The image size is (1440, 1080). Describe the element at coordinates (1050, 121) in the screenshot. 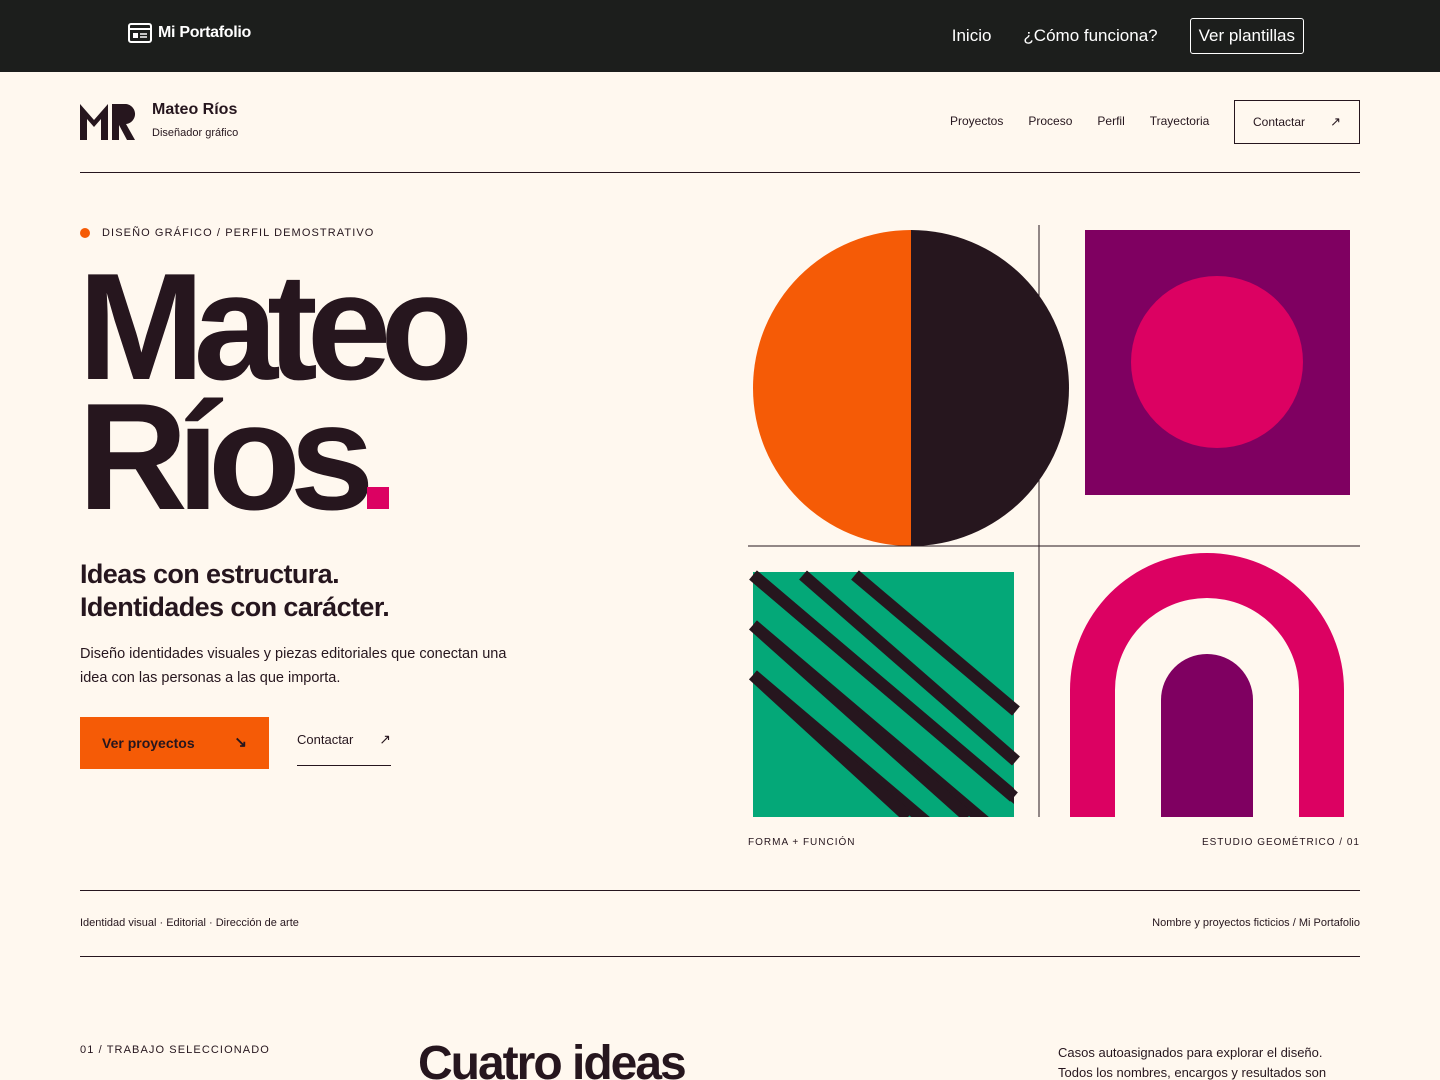

I see `nav-proceso: Proceso` at that location.